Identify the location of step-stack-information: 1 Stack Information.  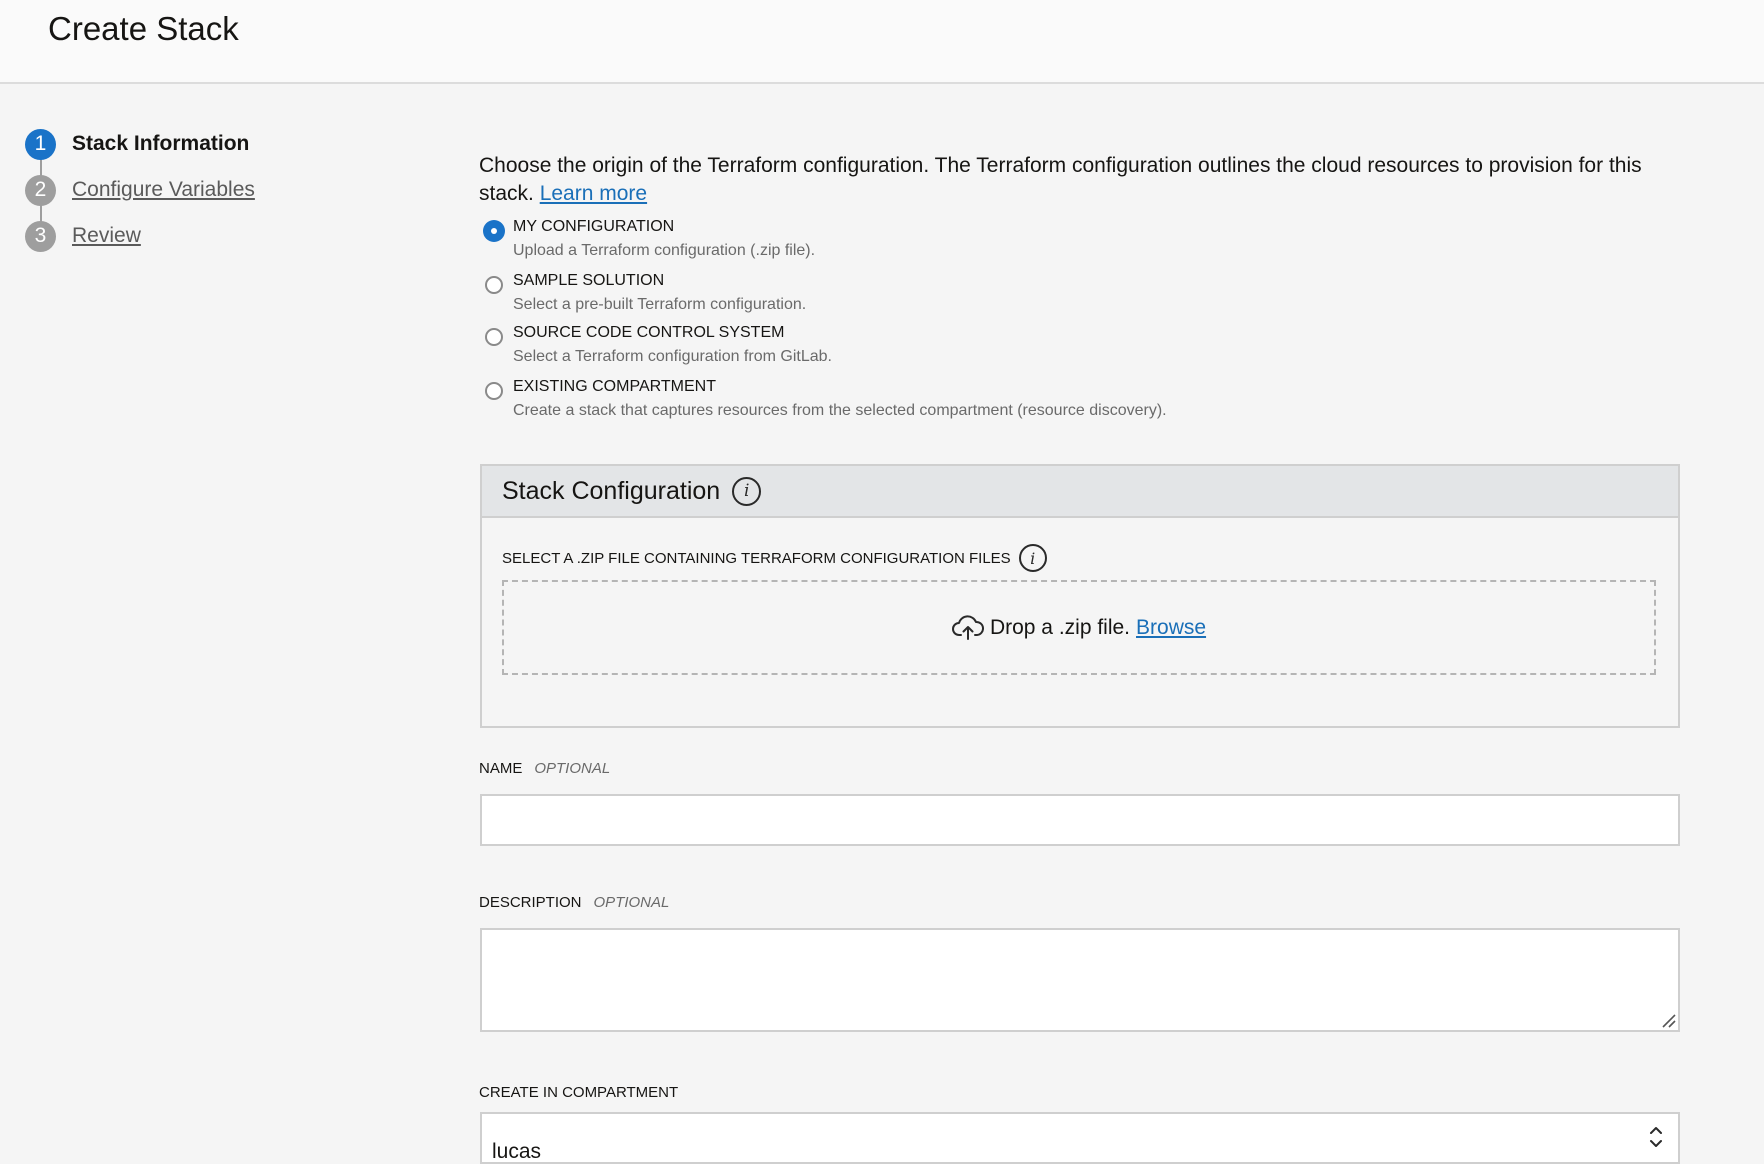
(137, 144).